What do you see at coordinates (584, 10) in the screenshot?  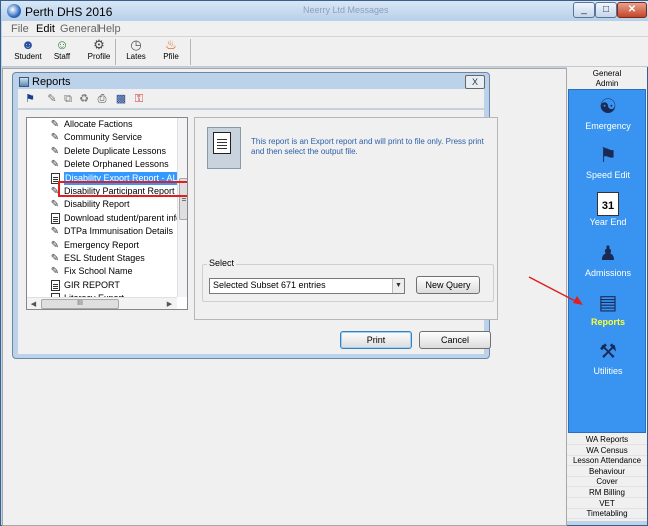 I see `minimize-button: _` at bounding box center [584, 10].